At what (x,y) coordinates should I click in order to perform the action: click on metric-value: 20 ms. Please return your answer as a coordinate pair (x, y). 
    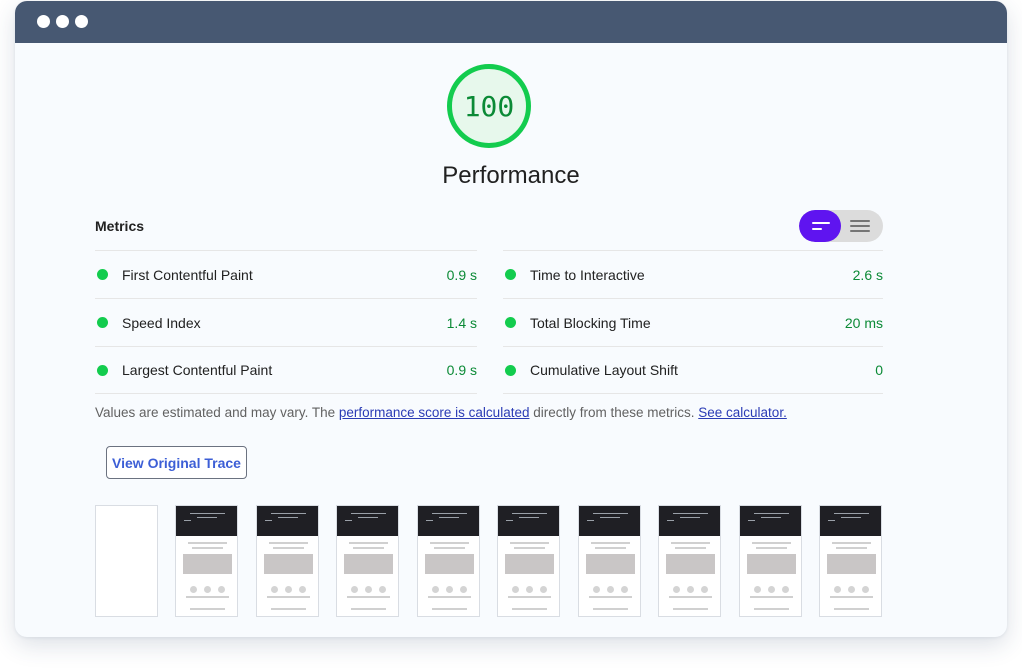
    Looking at the image, I should click on (863, 322).